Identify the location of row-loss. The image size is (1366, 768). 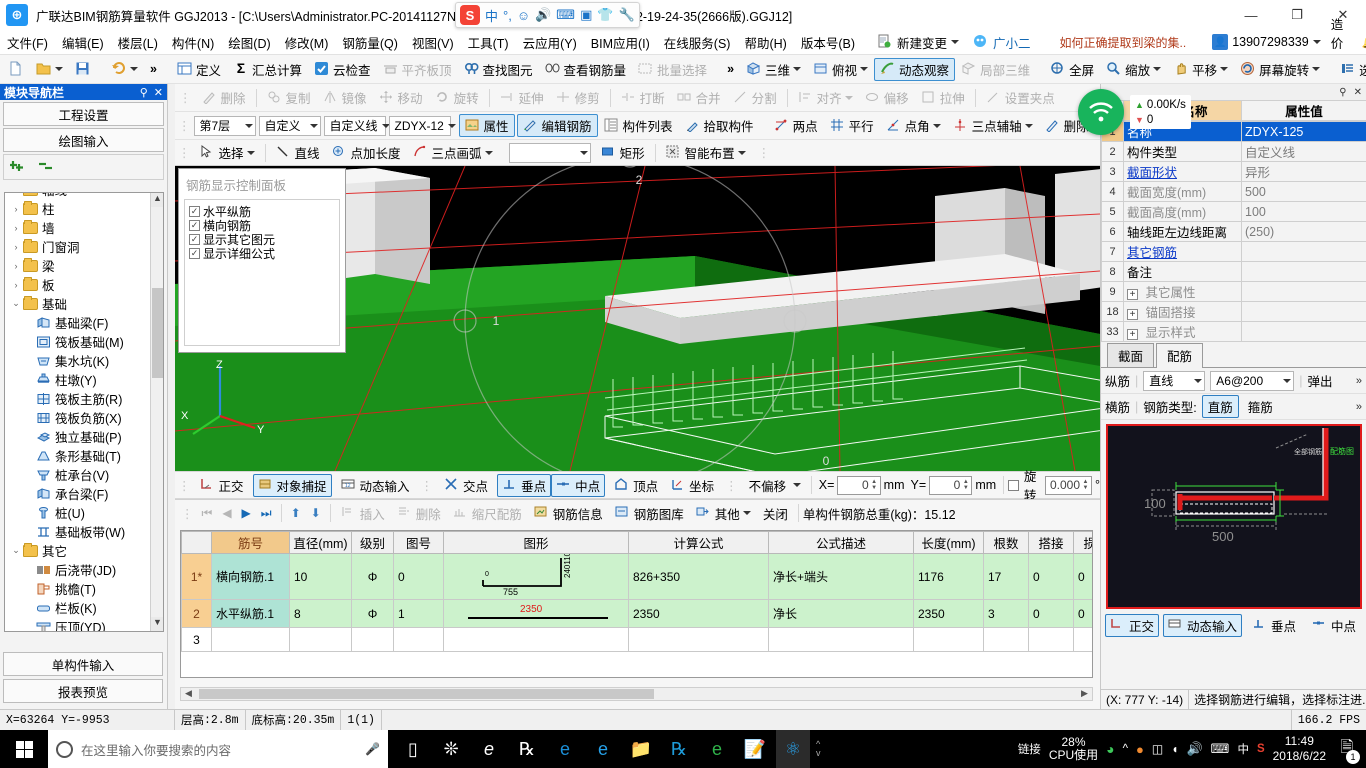
(1082, 639).